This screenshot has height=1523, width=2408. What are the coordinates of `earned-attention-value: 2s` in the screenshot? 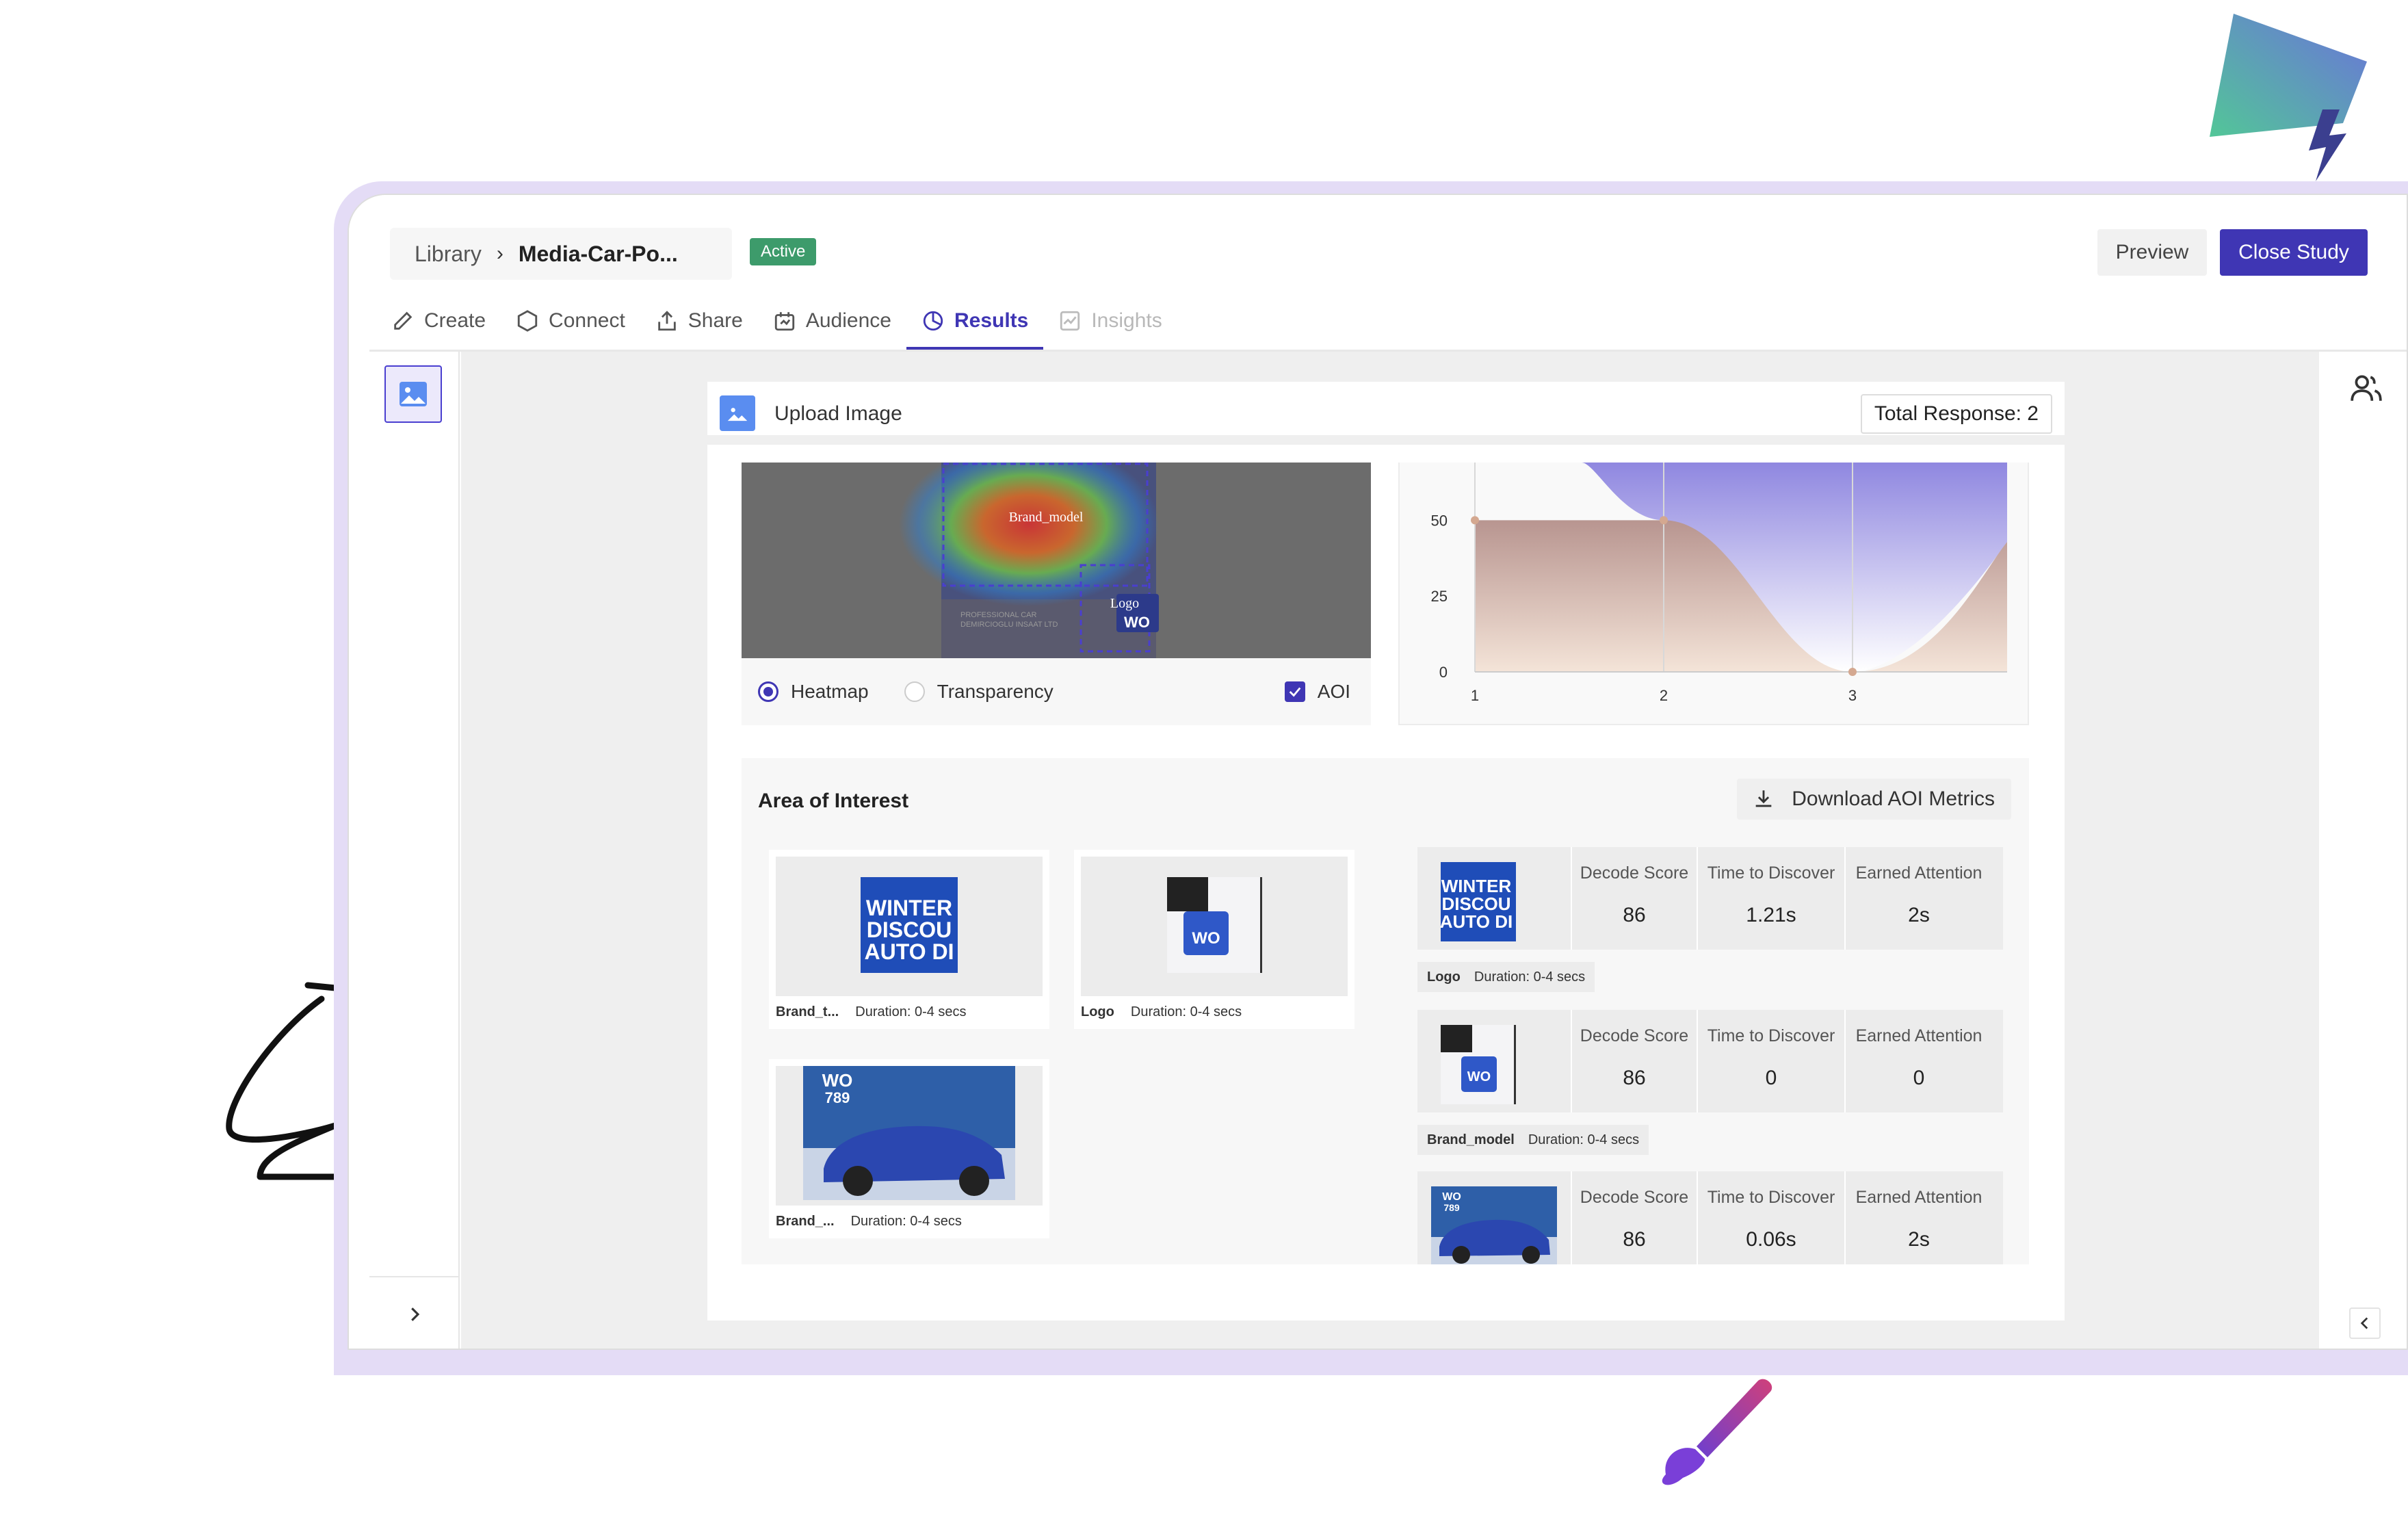 It's located at (1919, 915).